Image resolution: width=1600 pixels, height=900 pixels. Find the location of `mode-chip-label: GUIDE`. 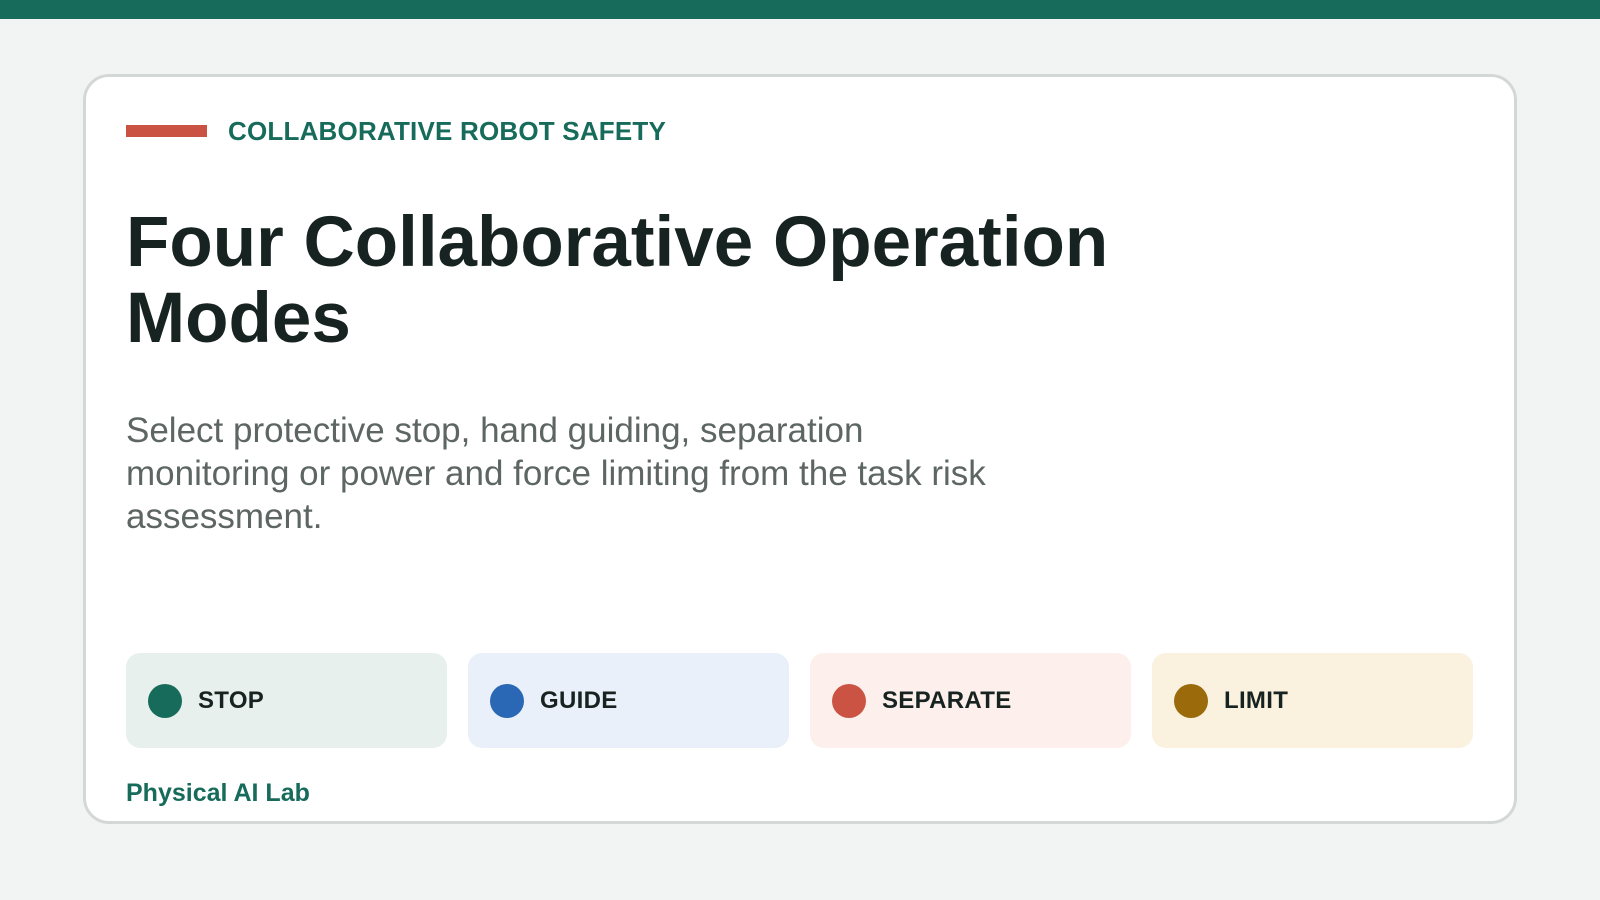

mode-chip-label: GUIDE is located at coordinates (579, 700).